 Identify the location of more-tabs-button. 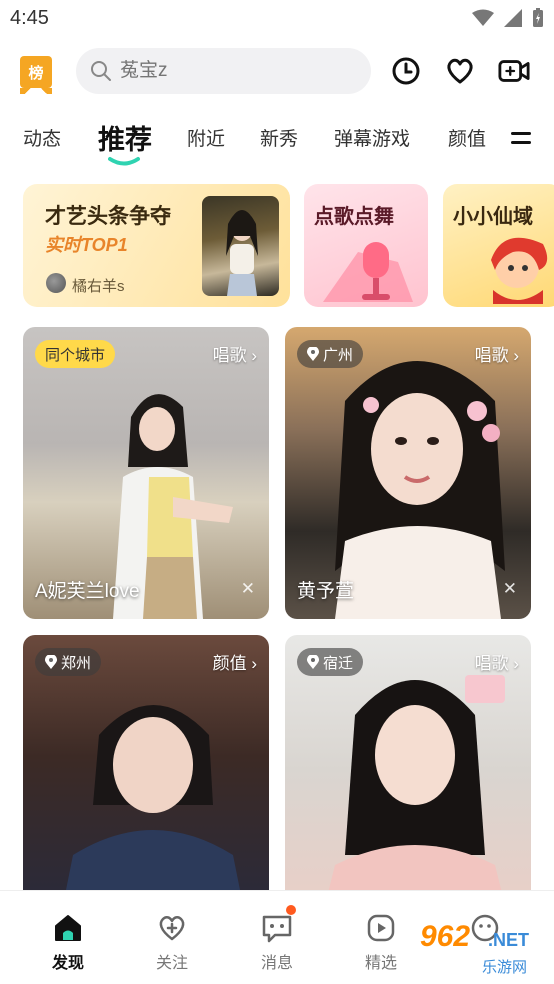
(521, 141).